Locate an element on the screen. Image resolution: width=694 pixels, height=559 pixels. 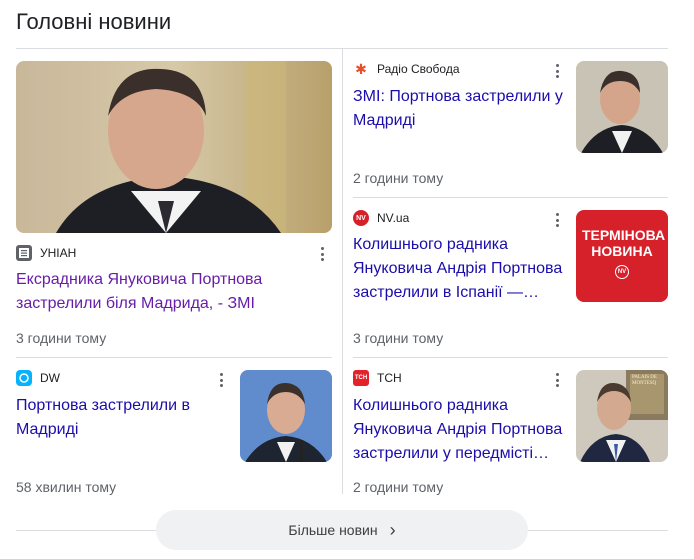
article-thumbnail: PALAIS DE MONTESQ is located at coordinates (622, 416).